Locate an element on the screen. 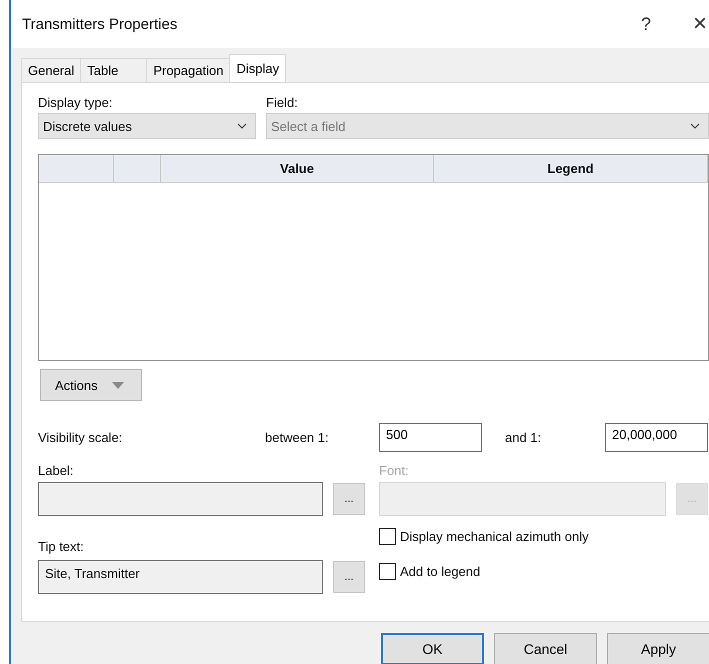 The width and height of the screenshot is (709, 664). label-field is located at coordinates (180, 499).